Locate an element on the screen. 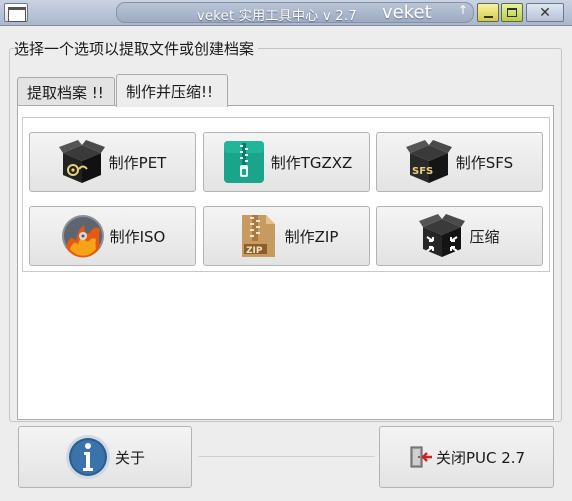 This screenshot has height=501, width=572. close-window-button: ✕ is located at coordinates (545, 12).